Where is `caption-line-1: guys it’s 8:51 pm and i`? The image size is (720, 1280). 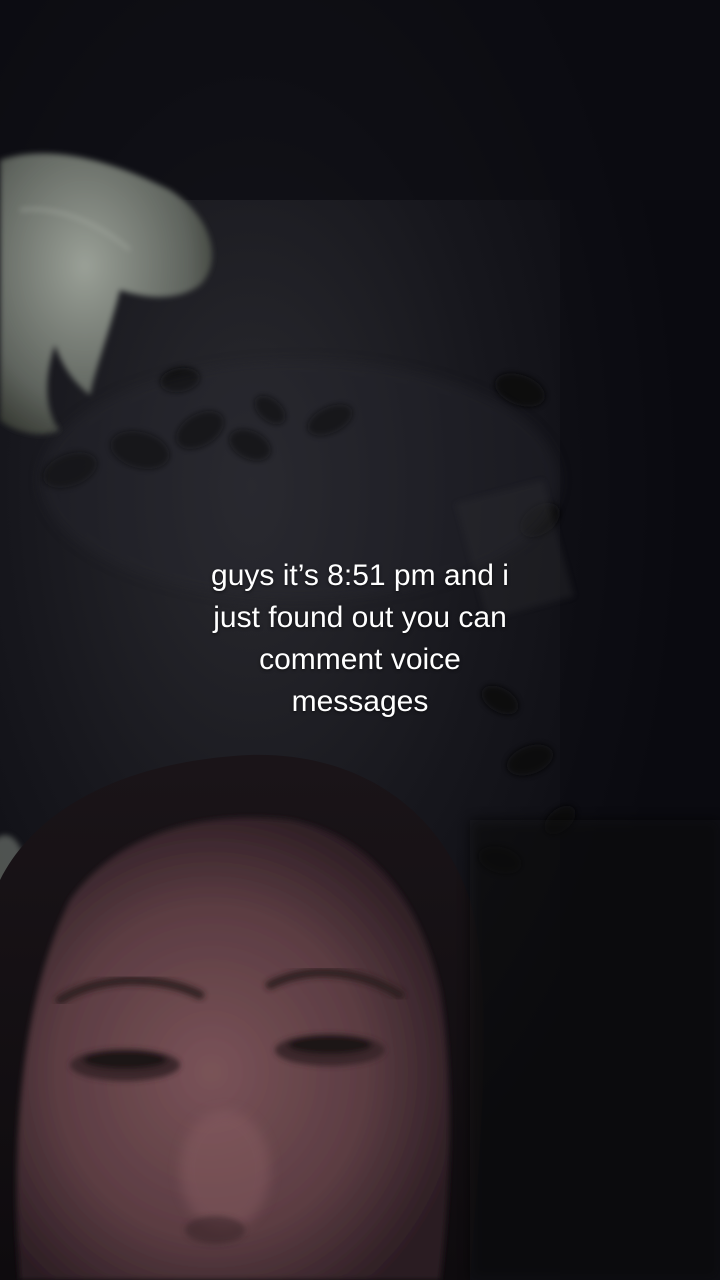
caption-line-1: guys it’s 8:51 pm and i is located at coordinates (360, 575).